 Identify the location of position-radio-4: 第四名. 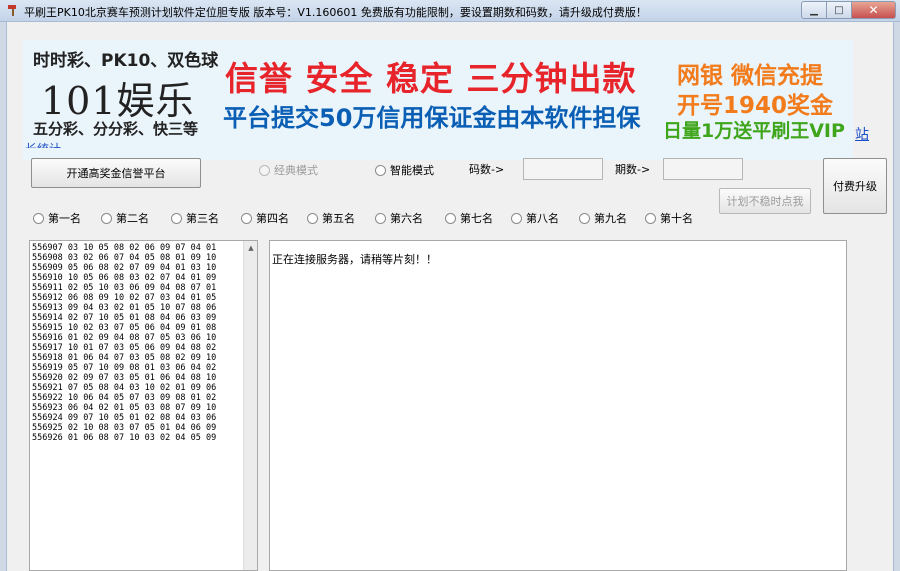
(265, 218).